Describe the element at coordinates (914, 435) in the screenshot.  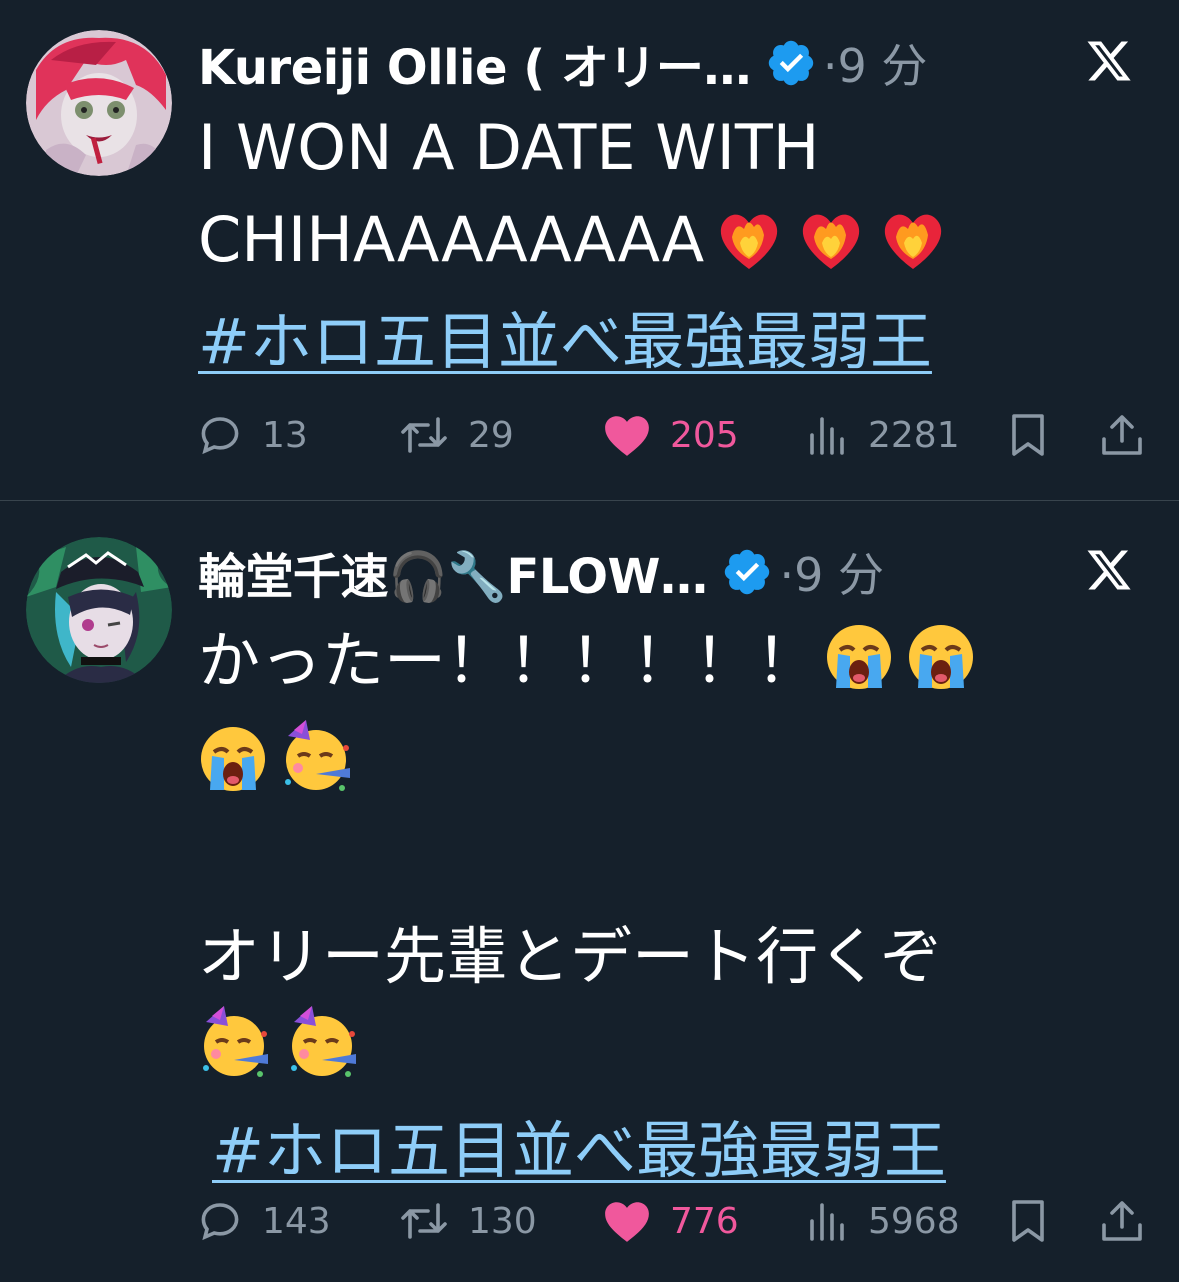
I see `views-count: 2281` at that location.